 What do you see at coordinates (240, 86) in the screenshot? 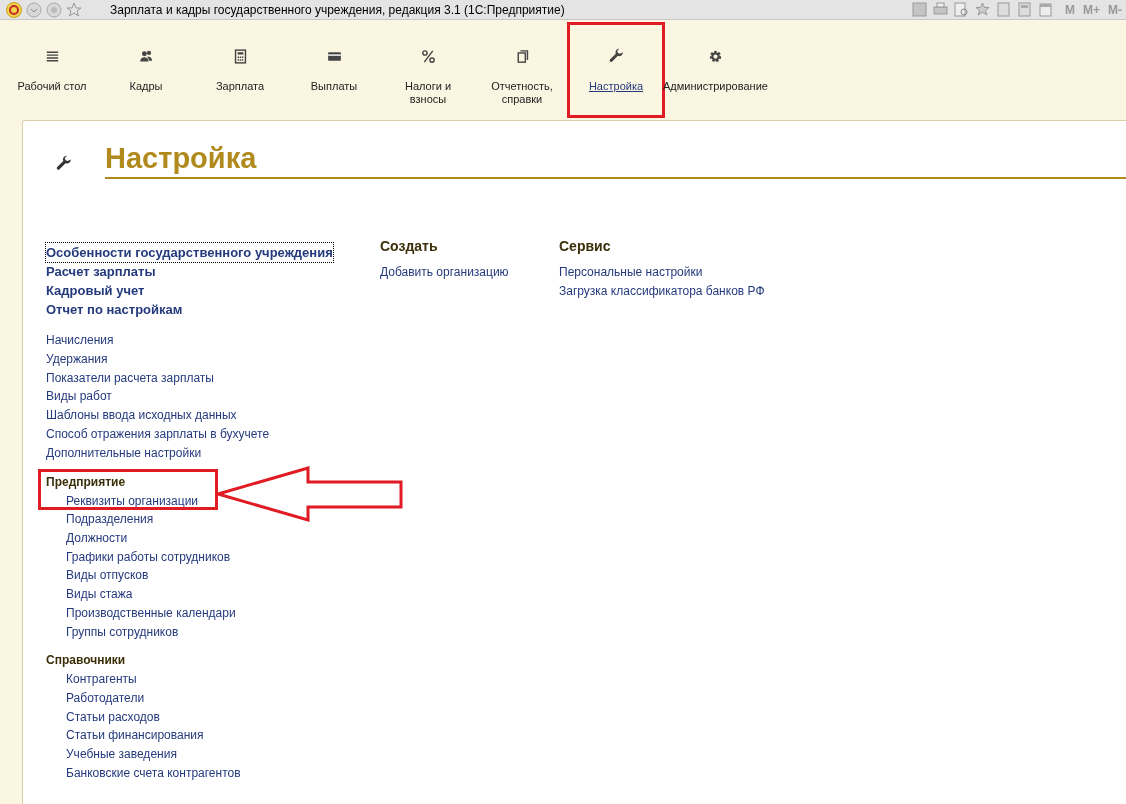
I see `section-tab: Зарплата` at bounding box center [240, 86].